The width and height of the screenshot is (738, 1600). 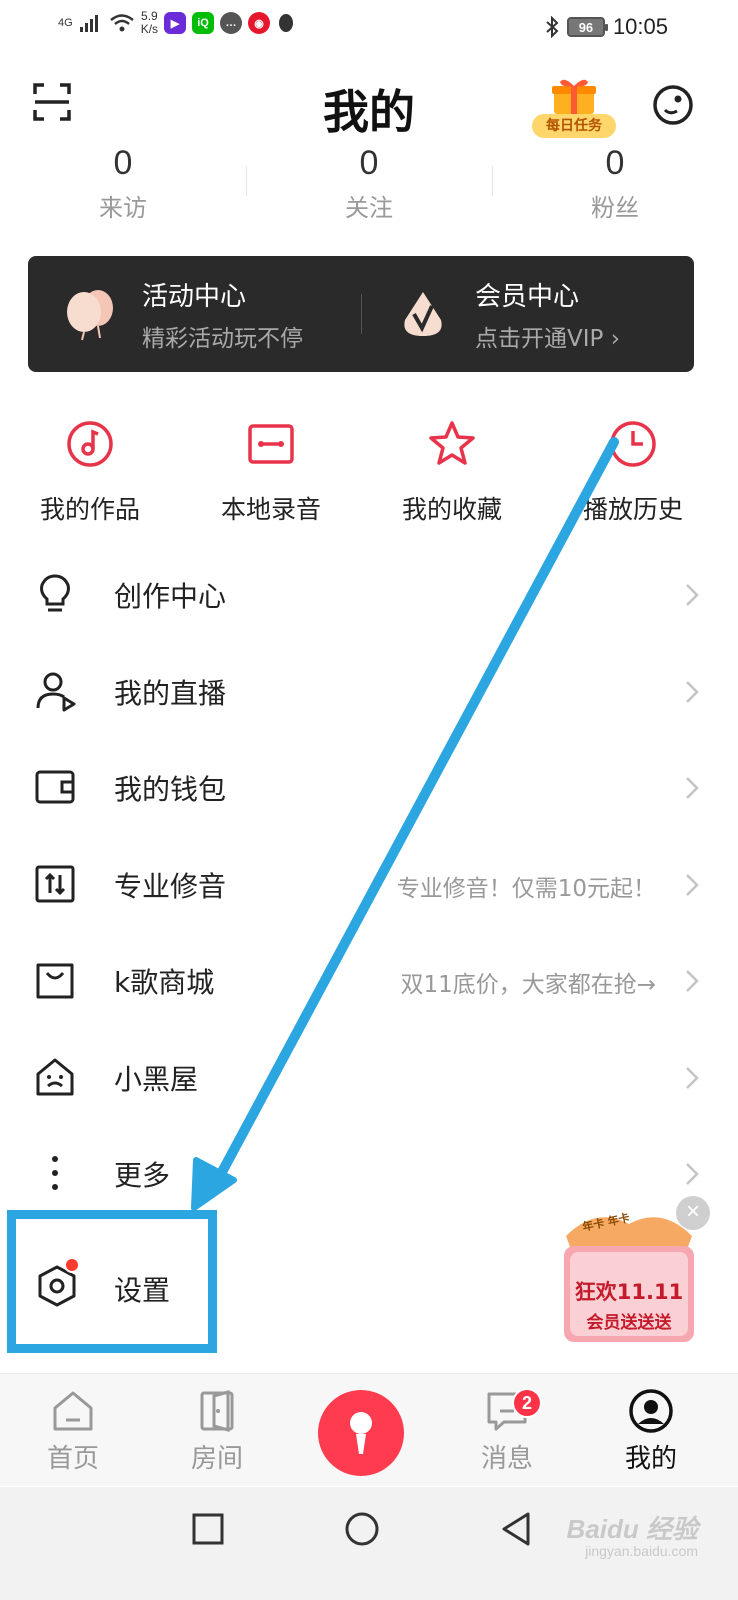 I want to click on tab-messages: 2 消息, so click(x=507, y=1431).